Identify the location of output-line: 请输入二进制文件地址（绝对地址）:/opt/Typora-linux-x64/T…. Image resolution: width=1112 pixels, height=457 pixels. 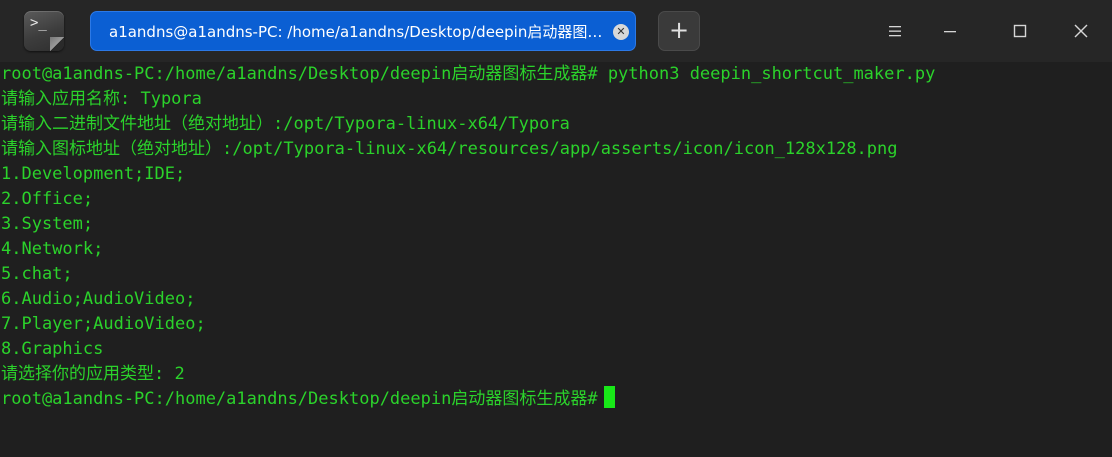
(285, 124).